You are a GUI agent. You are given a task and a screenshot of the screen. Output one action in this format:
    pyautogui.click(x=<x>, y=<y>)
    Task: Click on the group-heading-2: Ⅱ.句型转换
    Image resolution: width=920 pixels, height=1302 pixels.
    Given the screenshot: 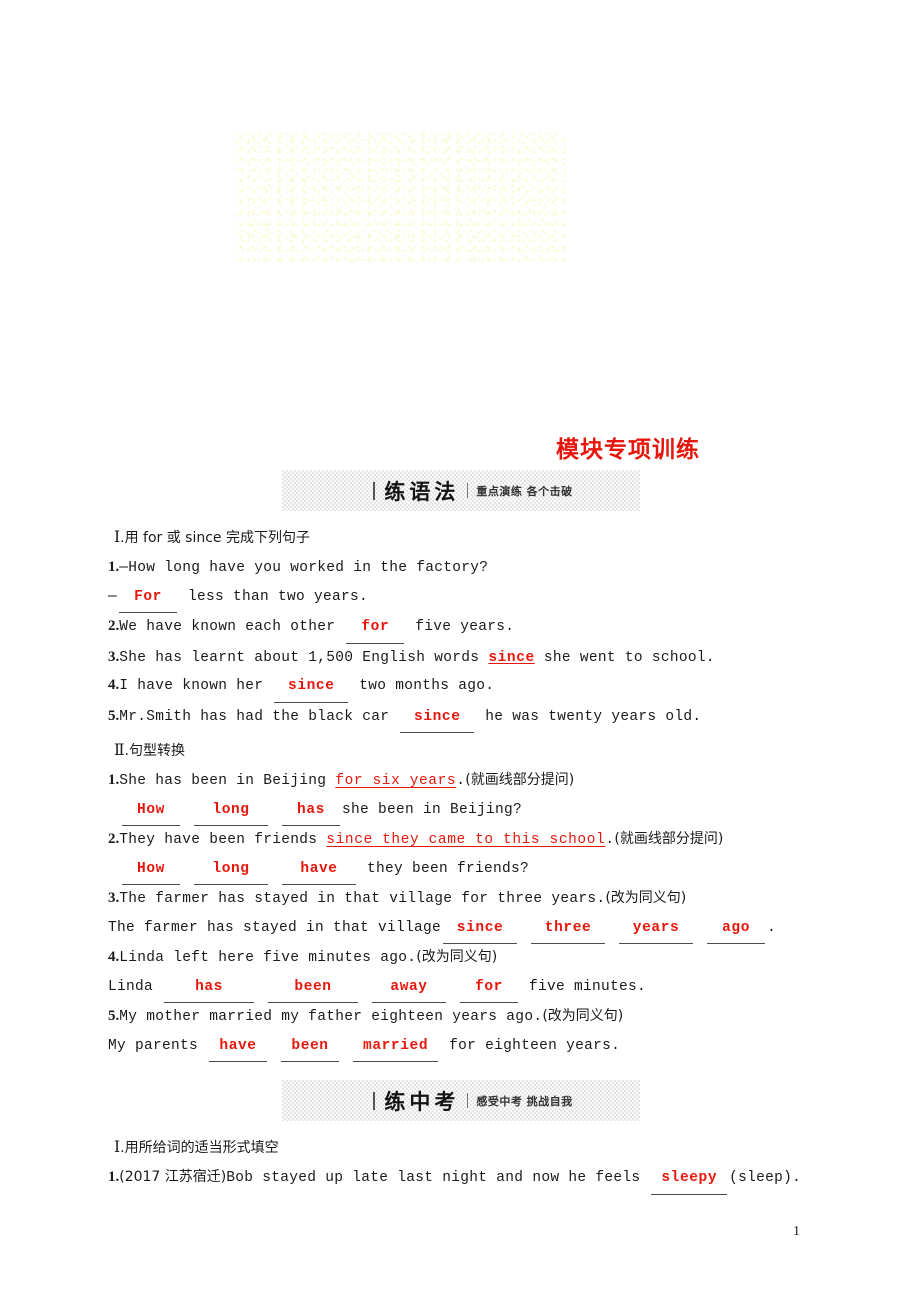 What is the action you would take?
    pyautogui.click(x=461, y=751)
    